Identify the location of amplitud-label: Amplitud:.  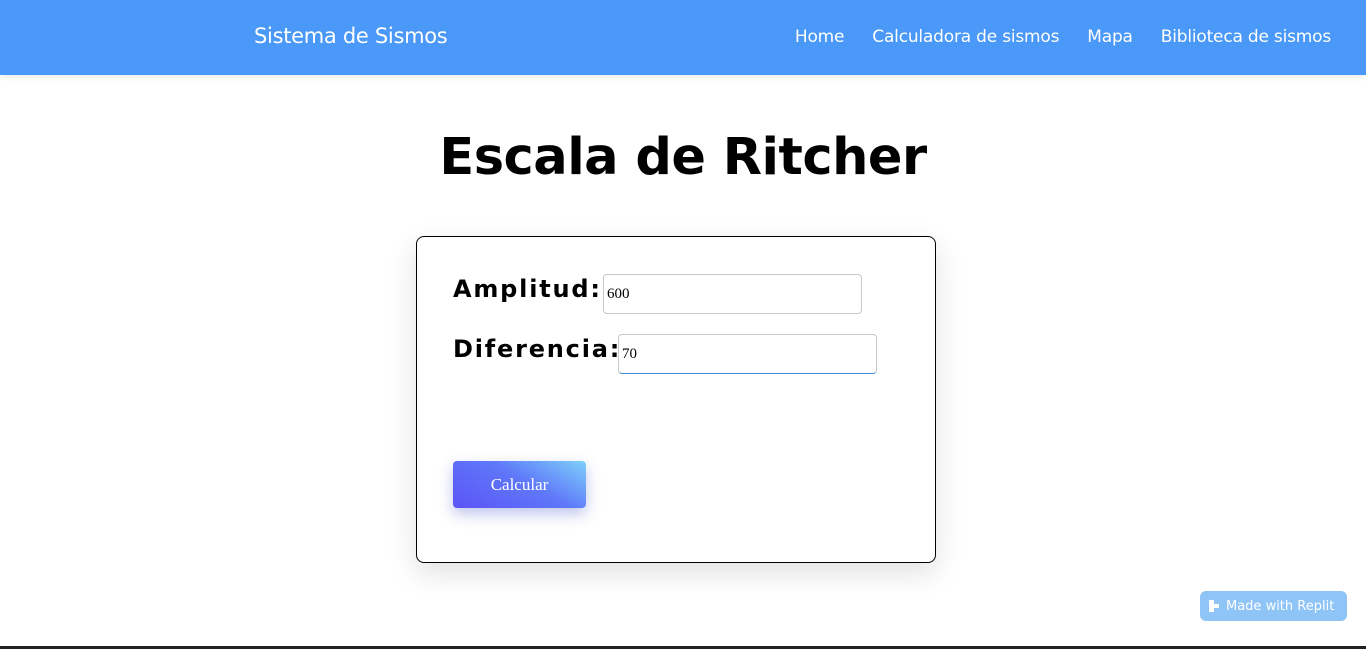
(527, 289).